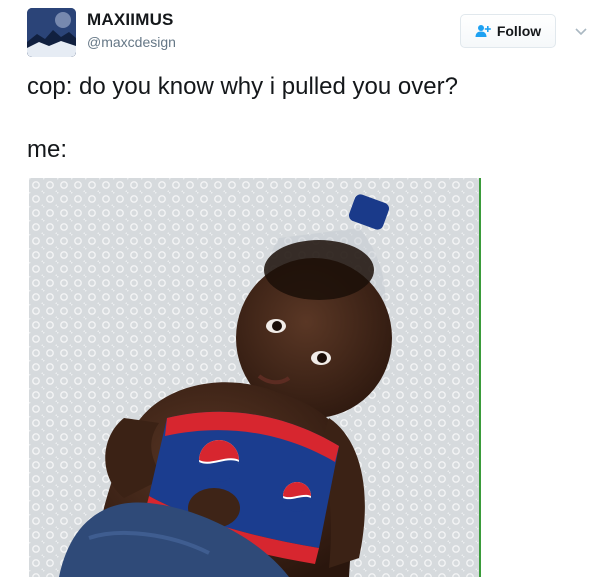 The height and width of the screenshot is (577, 611). What do you see at coordinates (47, 149) in the screenshot?
I see `tweet-text-line-2: me:` at bounding box center [47, 149].